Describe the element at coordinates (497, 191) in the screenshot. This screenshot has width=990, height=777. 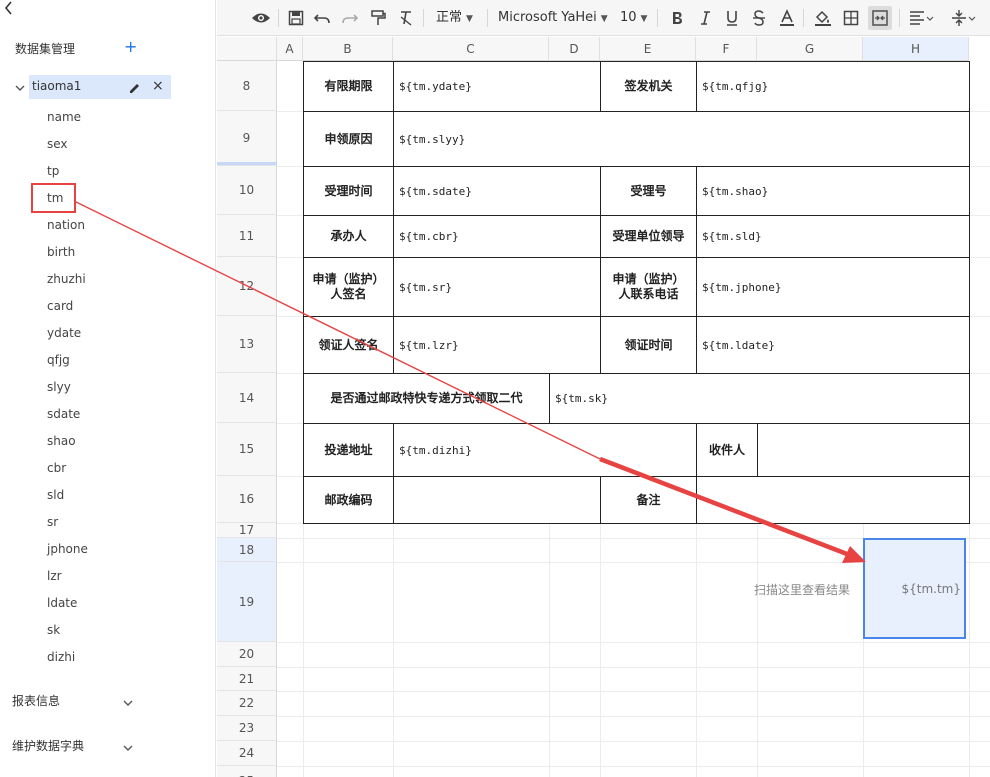
I see `value-cell-r10-val1: ${tm.sdate}` at that location.